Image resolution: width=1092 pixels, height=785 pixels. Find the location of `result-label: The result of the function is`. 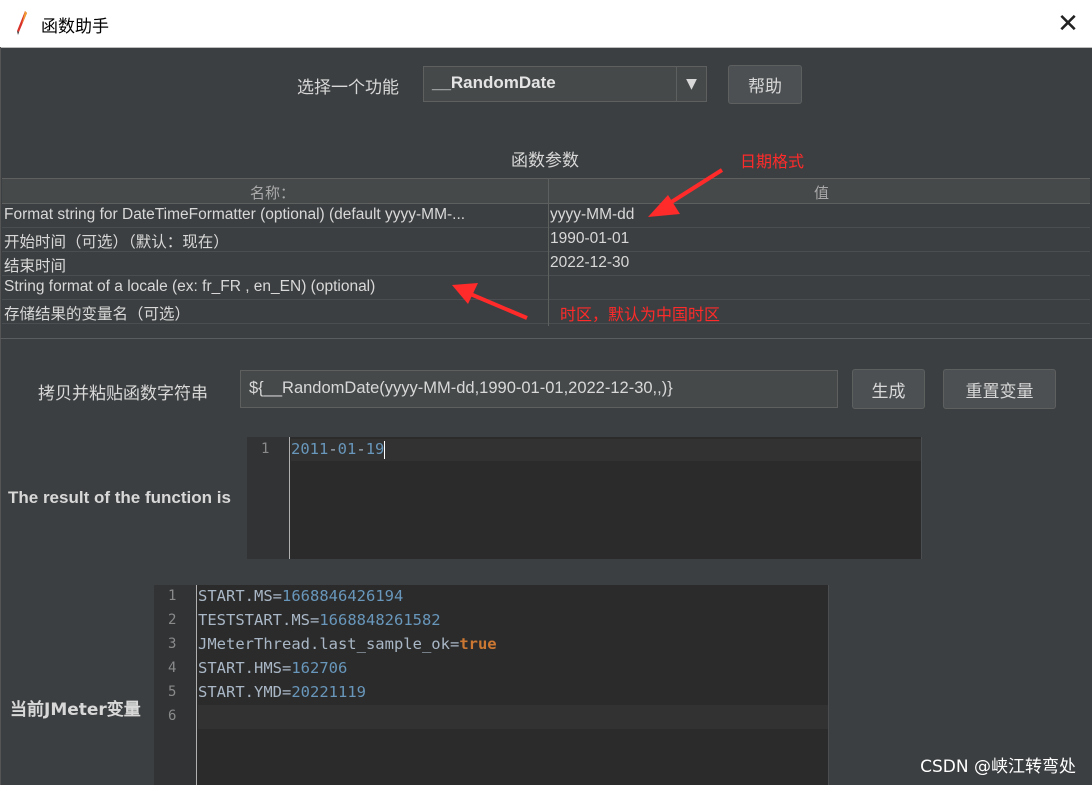

result-label: The result of the function is is located at coordinates (119, 497).